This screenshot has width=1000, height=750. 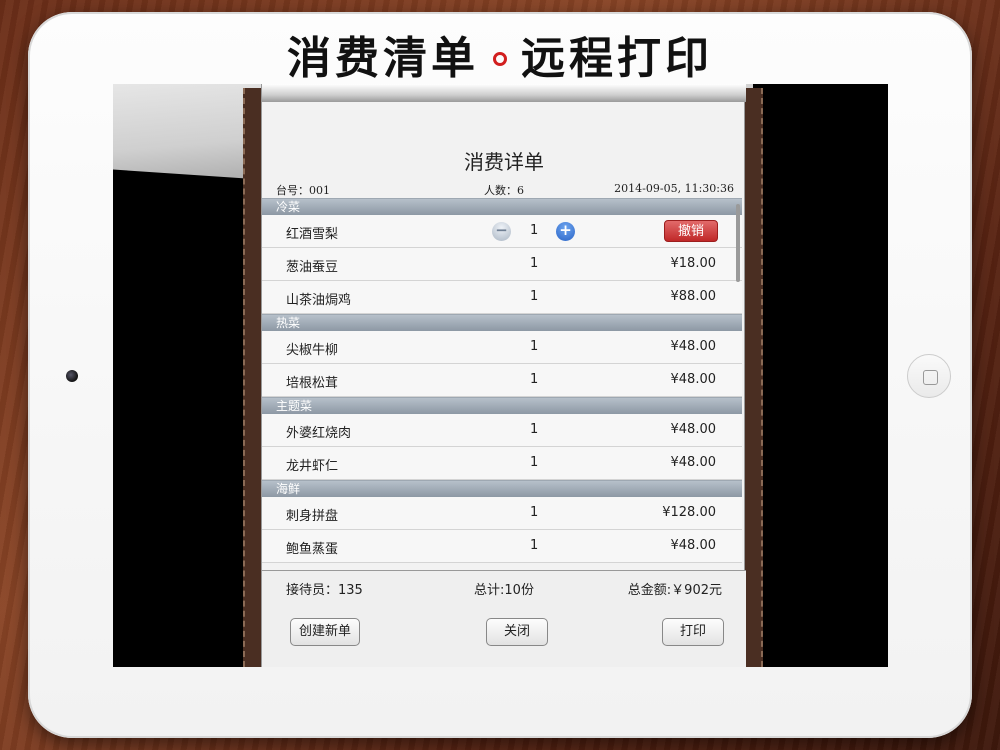 I want to click on item-name: 红酒雪梨, so click(x=312, y=234).